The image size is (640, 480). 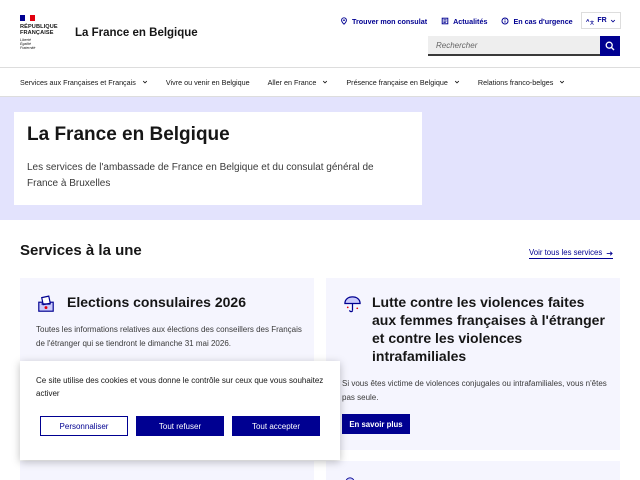 What do you see at coordinates (344, 21) in the screenshot?
I see `map-pin-icon` at bounding box center [344, 21].